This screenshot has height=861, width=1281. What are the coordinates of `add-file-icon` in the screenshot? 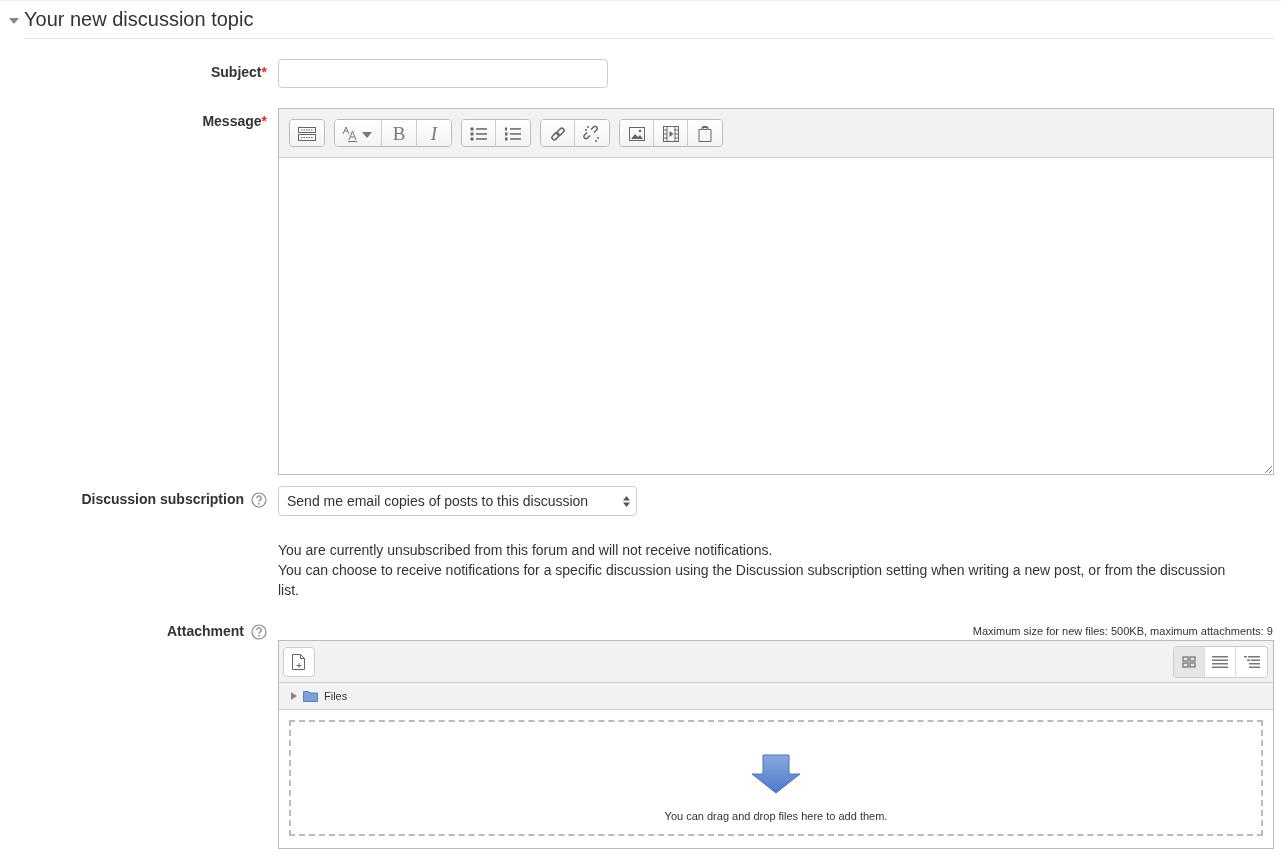 It's located at (299, 661).